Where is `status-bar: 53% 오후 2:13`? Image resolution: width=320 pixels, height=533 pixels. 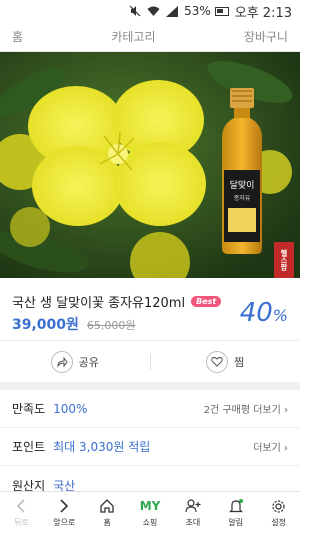
status-bar: 53% 오후 2:13 is located at coordinates (150, 11).